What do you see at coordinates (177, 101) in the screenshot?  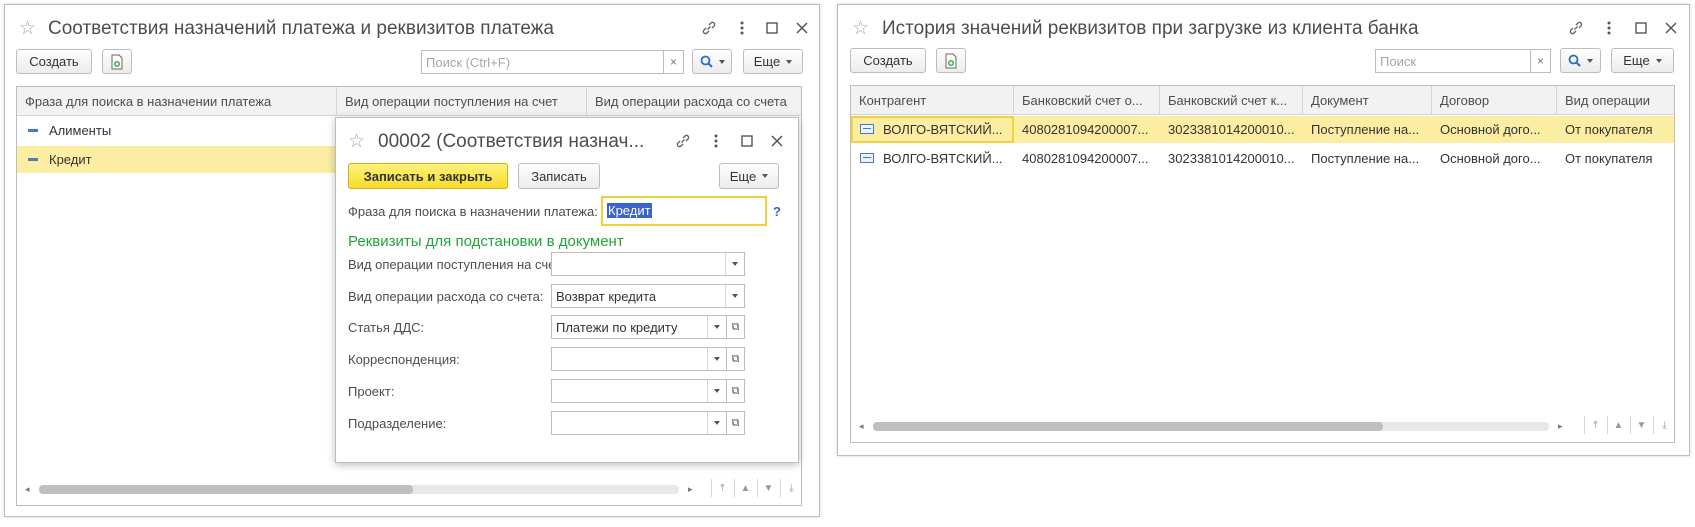 I see `column-header: Фраза для поиска в назначении платежа` at bounding box center [177, 101].